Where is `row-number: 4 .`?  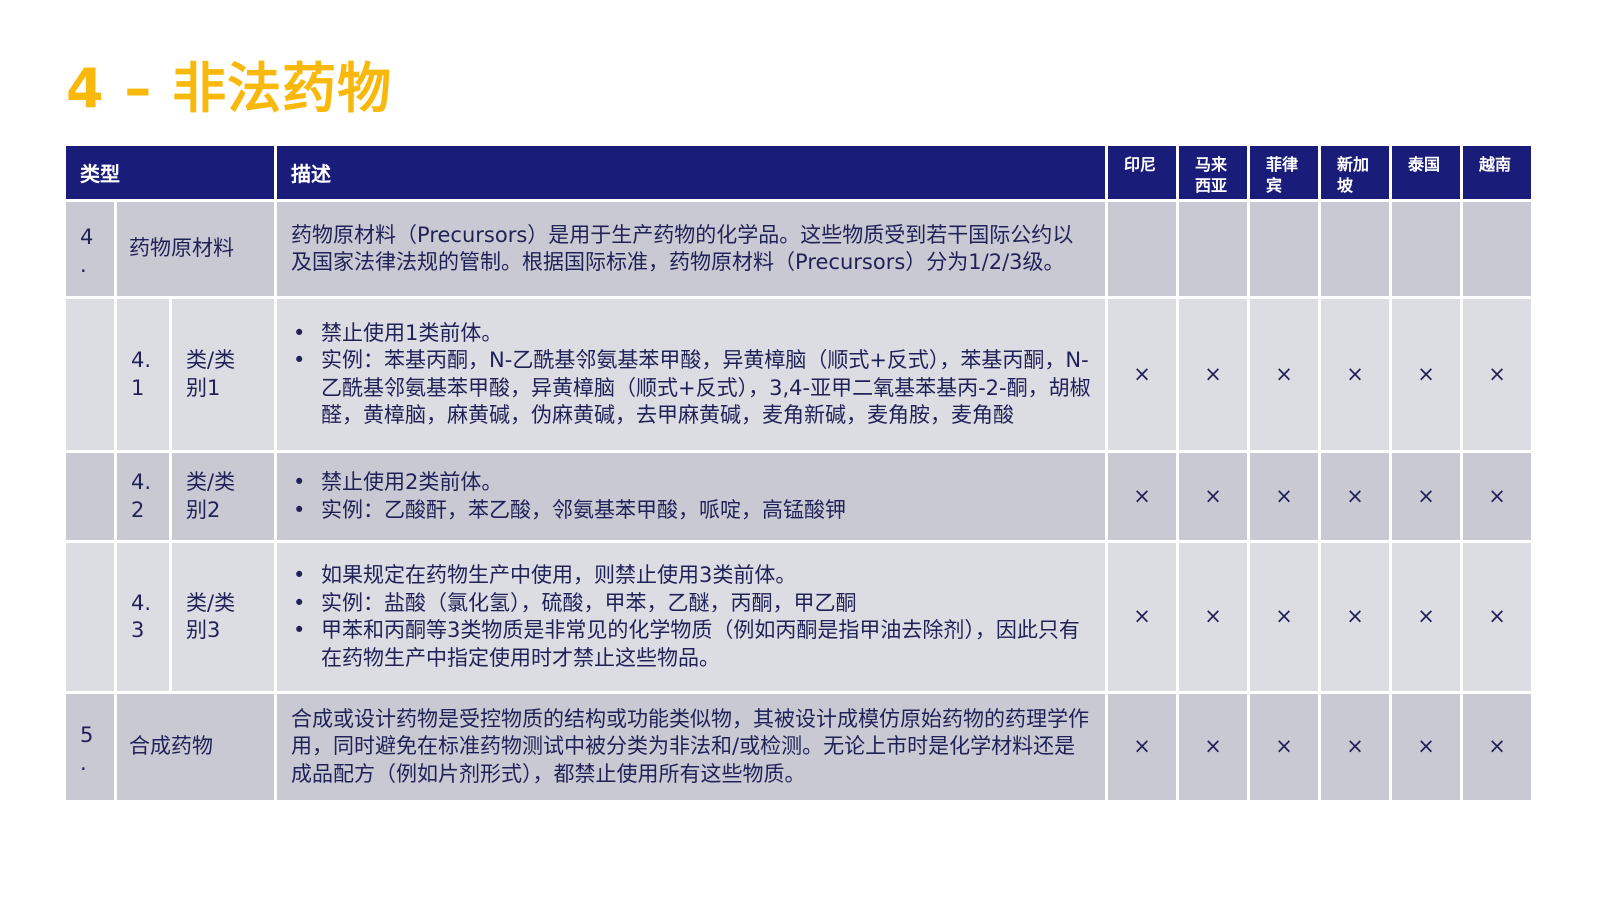 row-number: 4 . is located at coordinates (90, 249).